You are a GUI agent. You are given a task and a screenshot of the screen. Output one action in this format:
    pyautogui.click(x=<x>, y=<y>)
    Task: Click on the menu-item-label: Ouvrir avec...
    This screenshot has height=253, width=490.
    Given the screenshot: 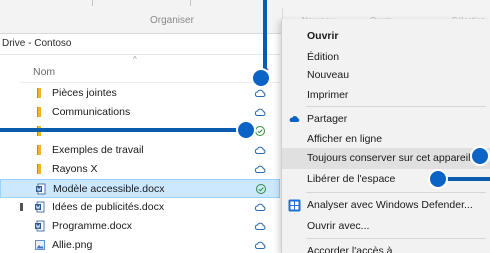 What is the action you would take?
    pyautogui.click(x=338, y=226)
    